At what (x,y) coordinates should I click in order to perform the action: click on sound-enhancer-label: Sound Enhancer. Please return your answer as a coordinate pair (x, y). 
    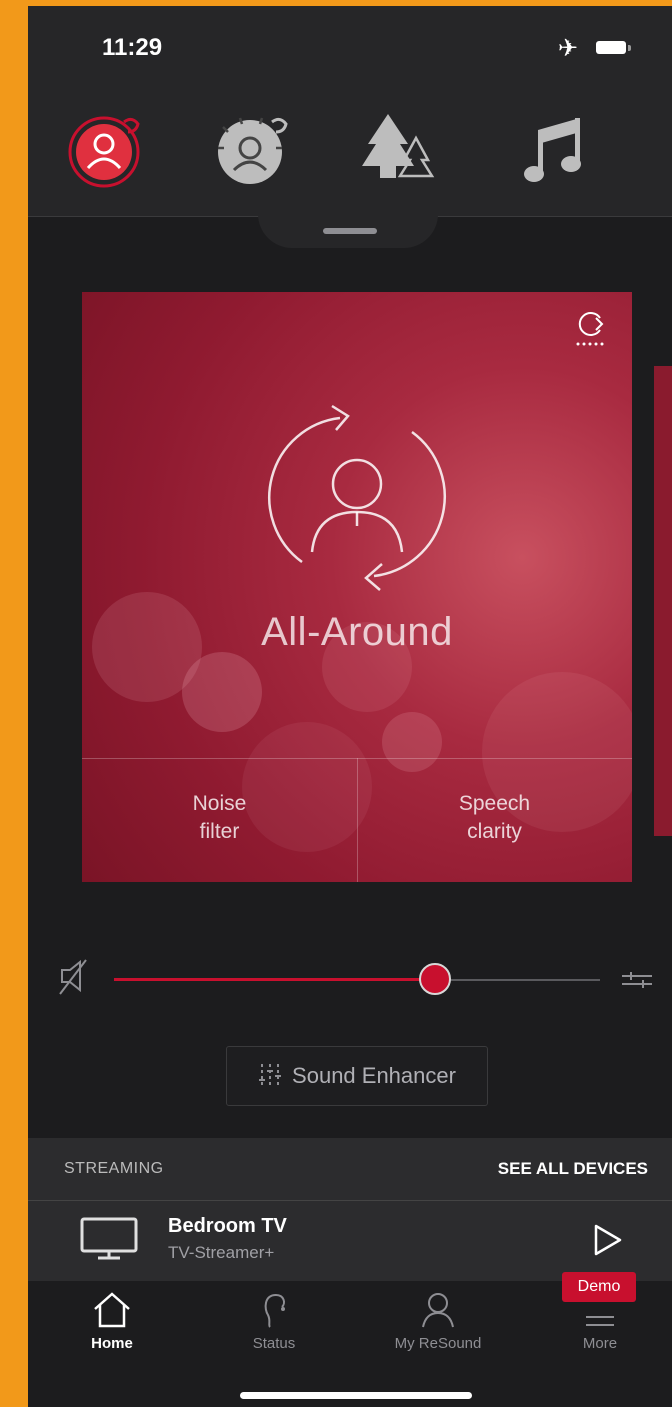
    Looking at the image, I should click on (374, 1075).